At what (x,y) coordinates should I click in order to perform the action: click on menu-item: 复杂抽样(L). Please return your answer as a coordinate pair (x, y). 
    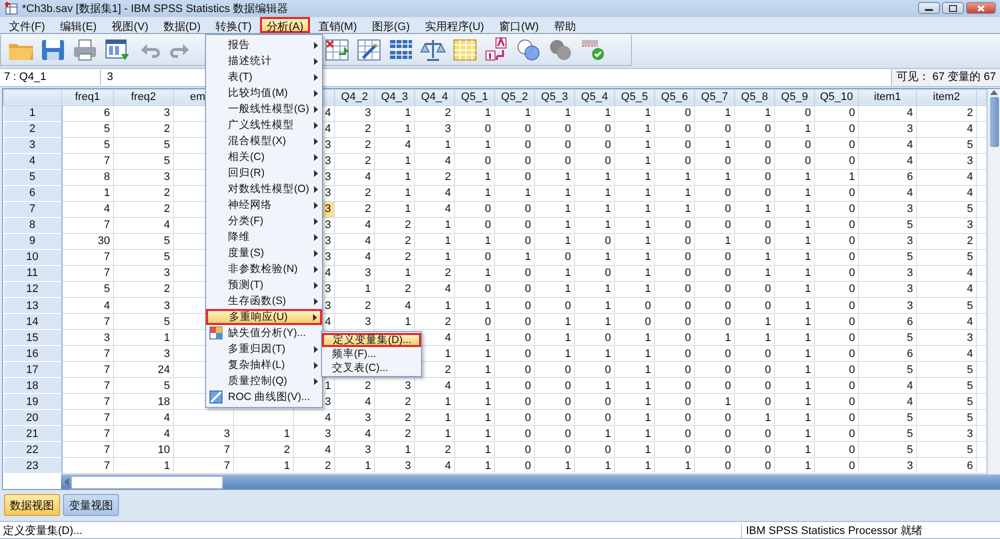
    Looking at the image, I should click on (264, 365).